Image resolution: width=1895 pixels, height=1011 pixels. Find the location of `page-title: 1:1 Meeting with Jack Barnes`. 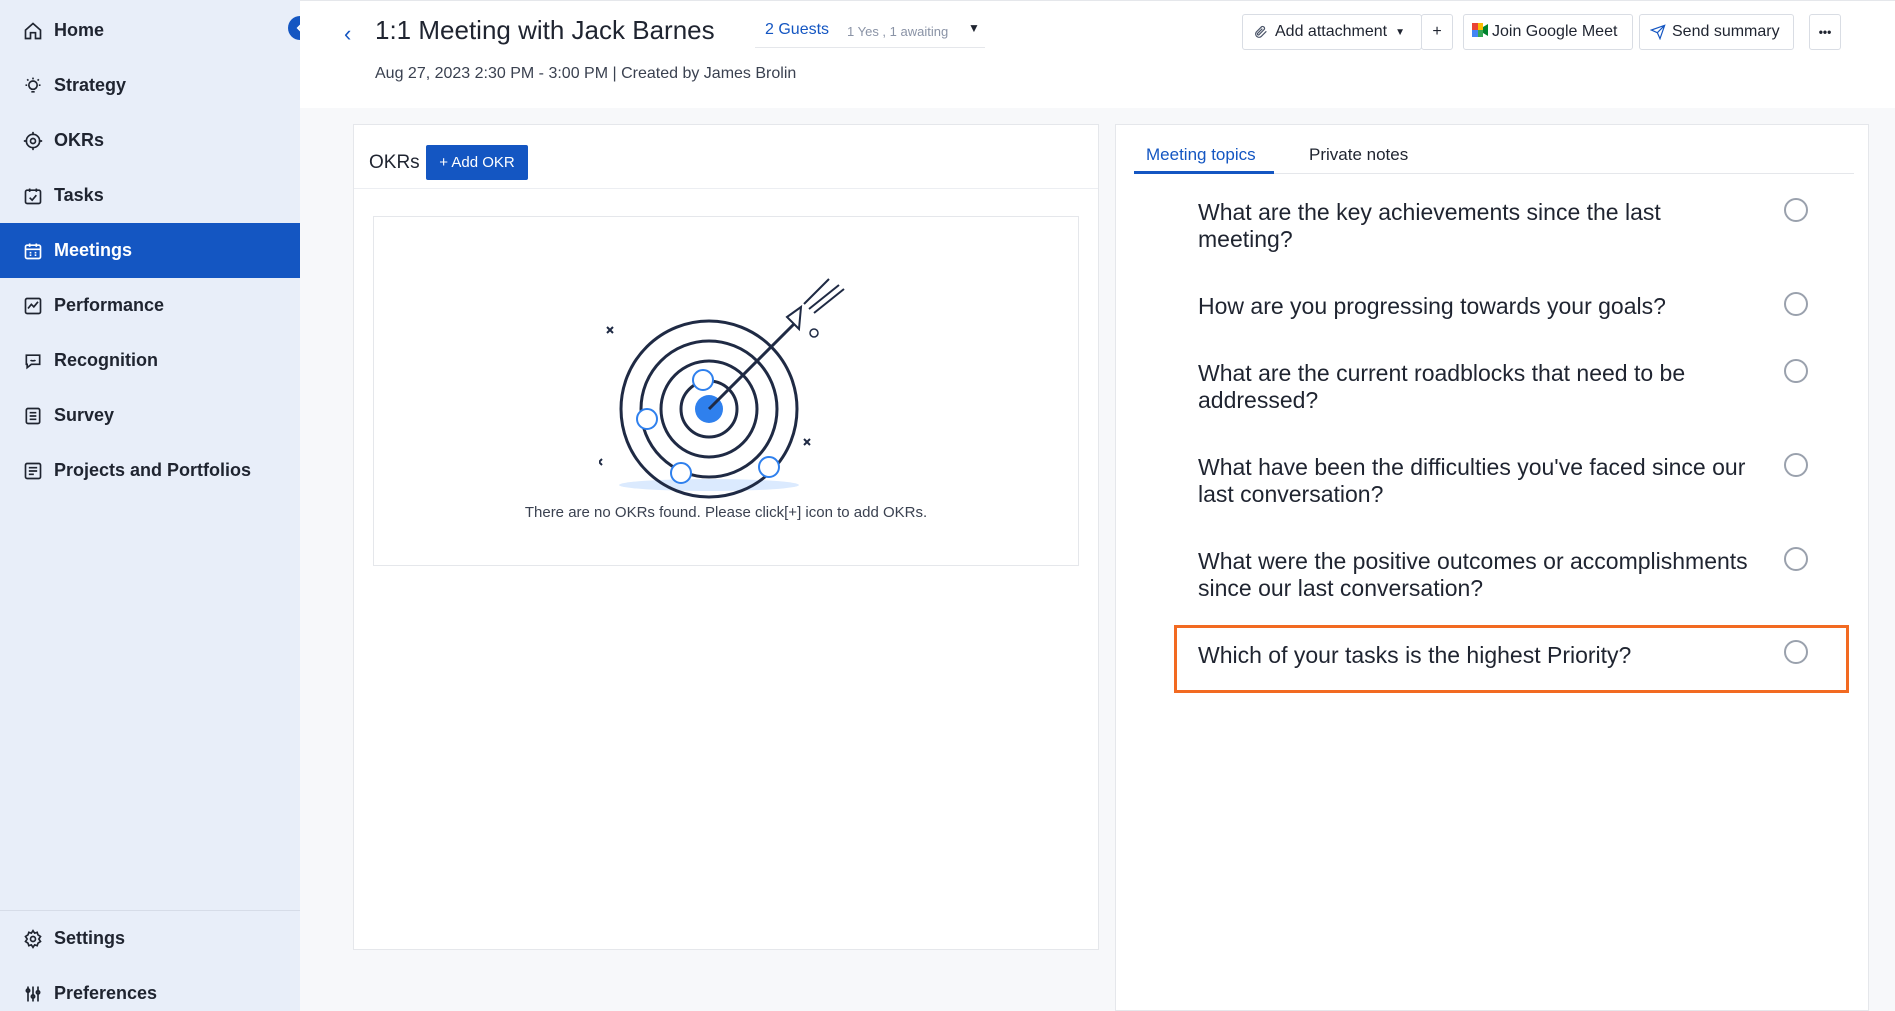

page-title: 1:1 Meeting with Jack Barnes is located at coordinates (545, 30).